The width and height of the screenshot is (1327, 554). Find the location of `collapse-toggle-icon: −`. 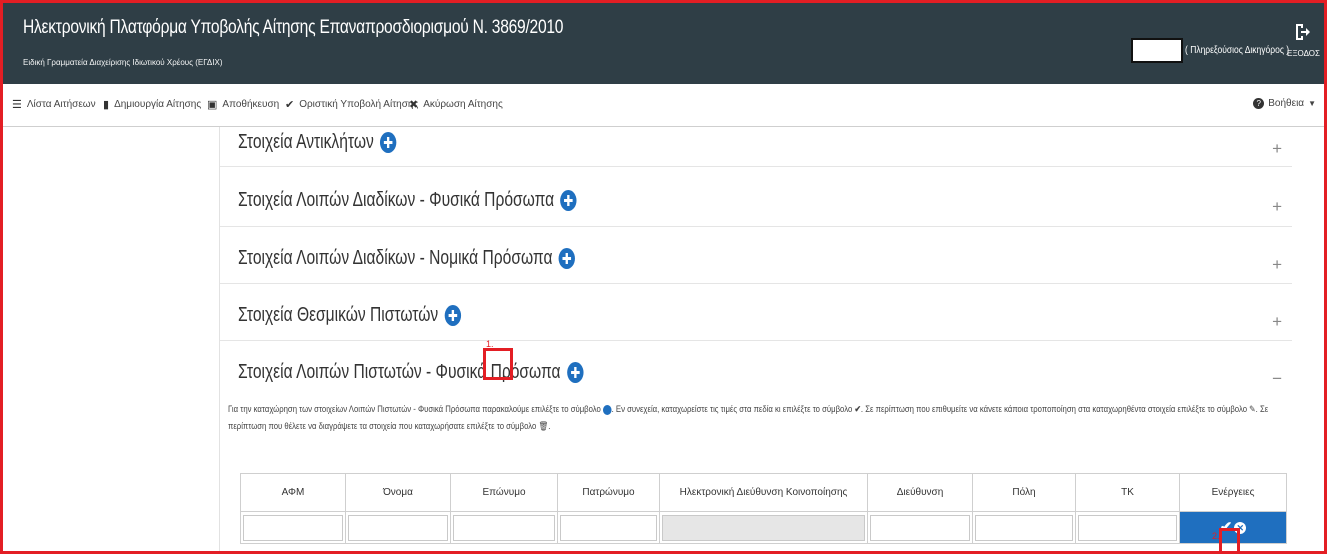

collapse-toggle-icon: − is located at coordinates (1277, 379).